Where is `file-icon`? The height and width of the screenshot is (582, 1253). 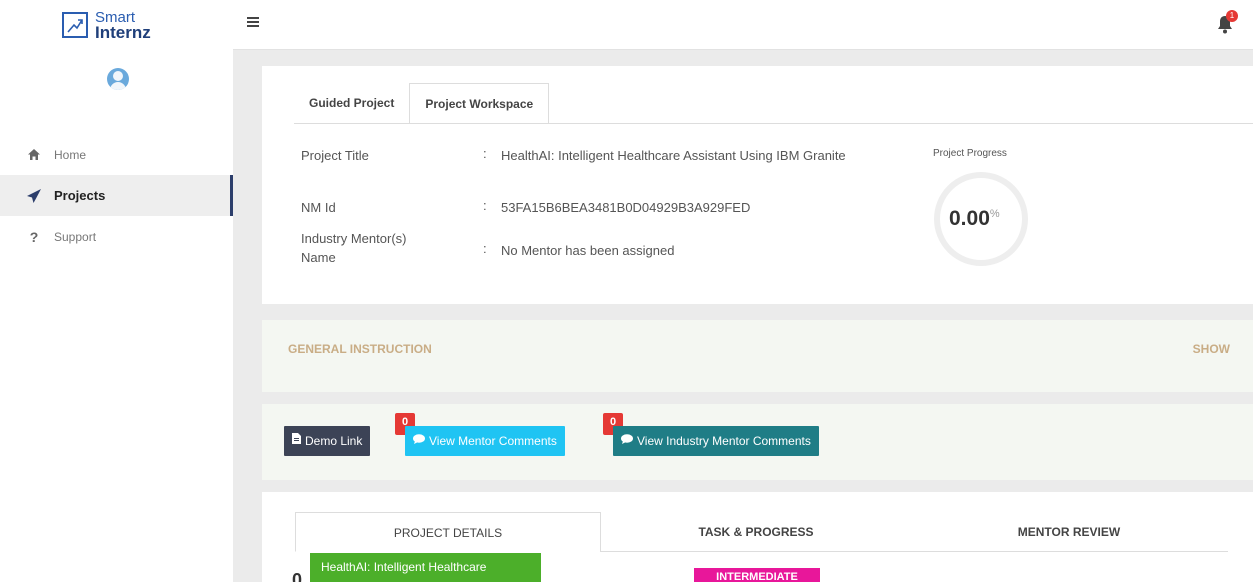
file-icon is located at coordinates (296, 441).